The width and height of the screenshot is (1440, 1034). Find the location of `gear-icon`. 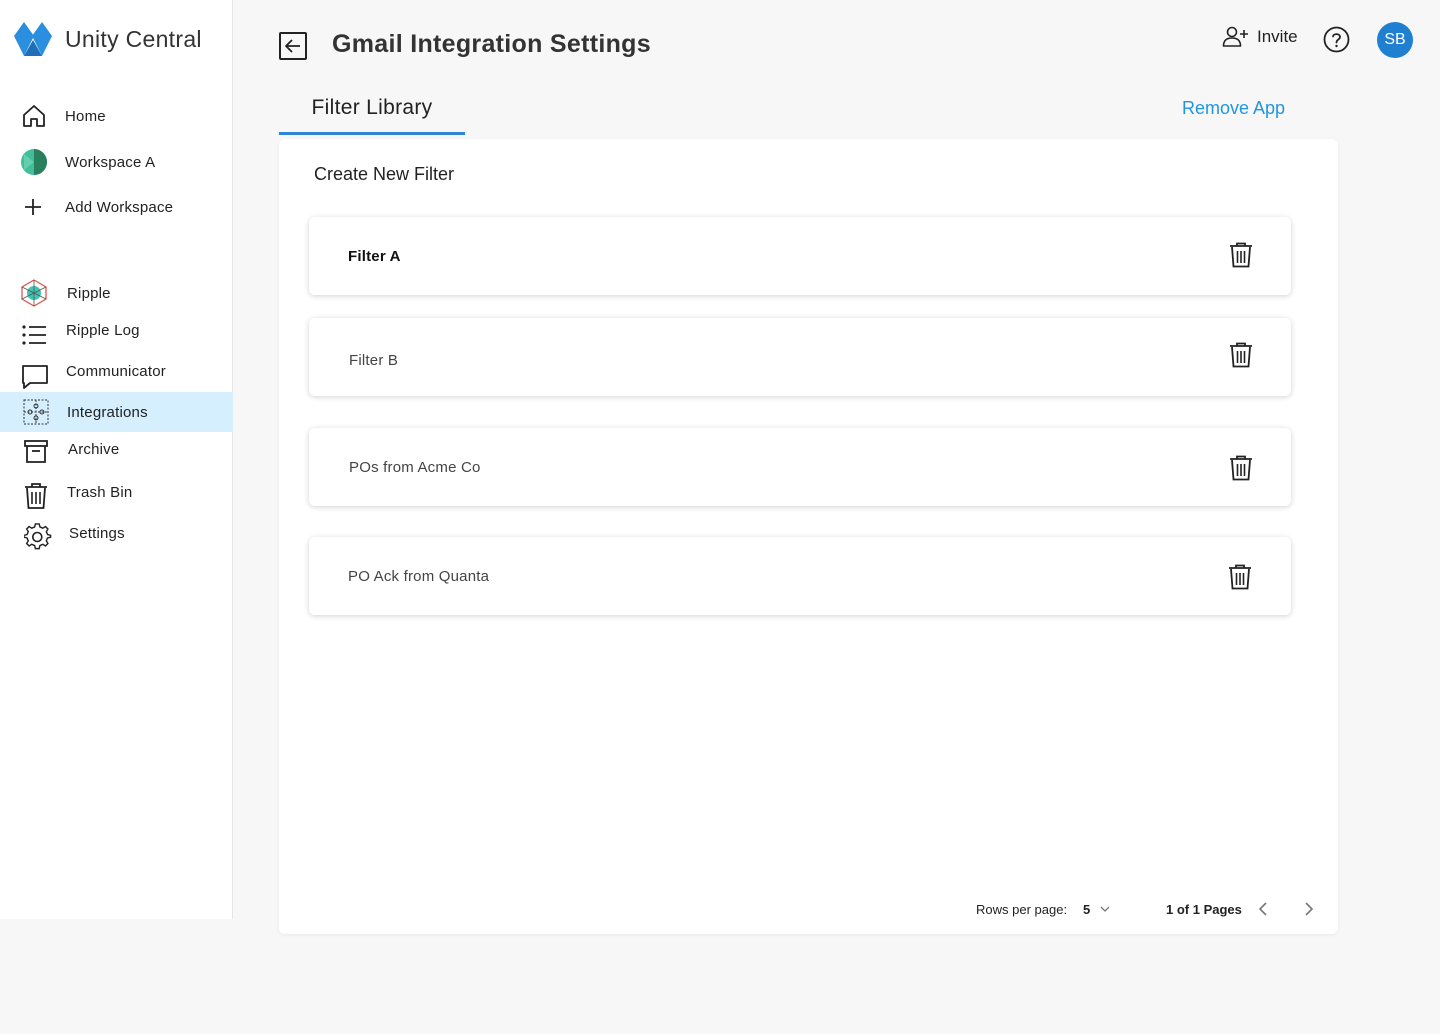

gear-icon is located at coordinates (38, 537).